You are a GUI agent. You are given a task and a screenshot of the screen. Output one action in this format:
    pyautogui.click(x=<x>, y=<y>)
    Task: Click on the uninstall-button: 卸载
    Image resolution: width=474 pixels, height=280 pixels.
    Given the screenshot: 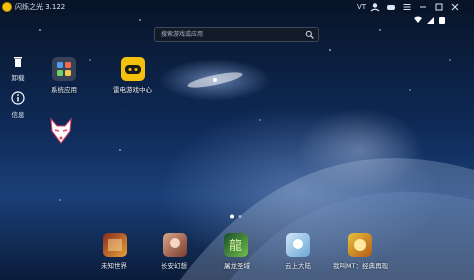 What is the action you would take?
    pyautogui.click(x=18, y=68)
    